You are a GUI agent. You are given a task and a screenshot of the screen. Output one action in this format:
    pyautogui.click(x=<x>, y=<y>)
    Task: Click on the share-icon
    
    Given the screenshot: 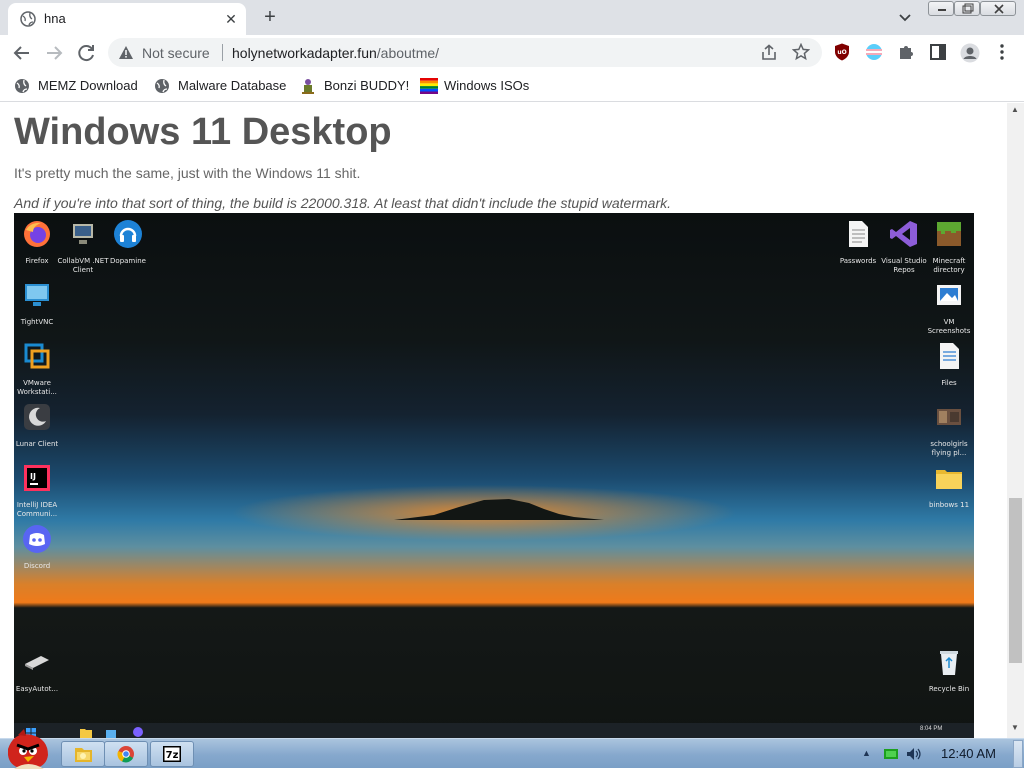 What is the action you would take?
    pyautogui.click(x=769, y=52)
    